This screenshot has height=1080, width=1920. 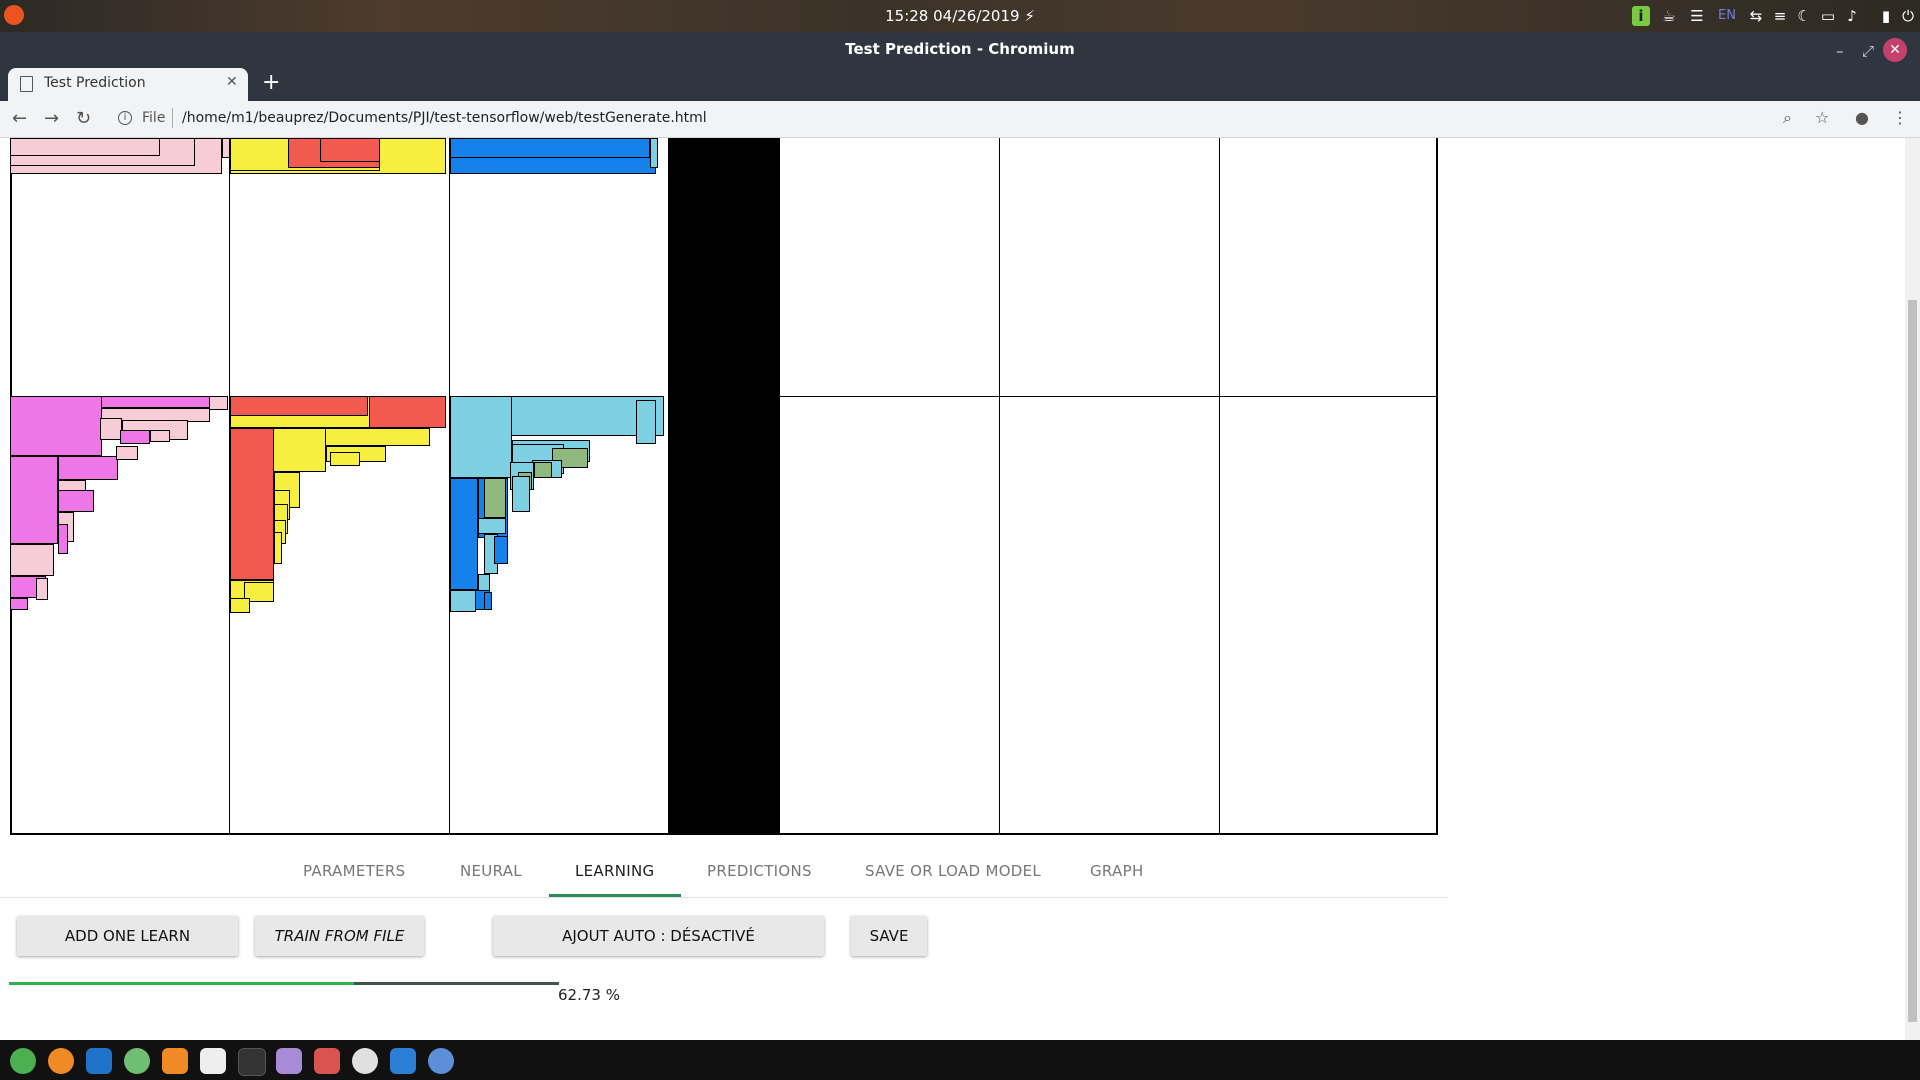 I want to click on back-icon: ←, so click(x=19, y=118).